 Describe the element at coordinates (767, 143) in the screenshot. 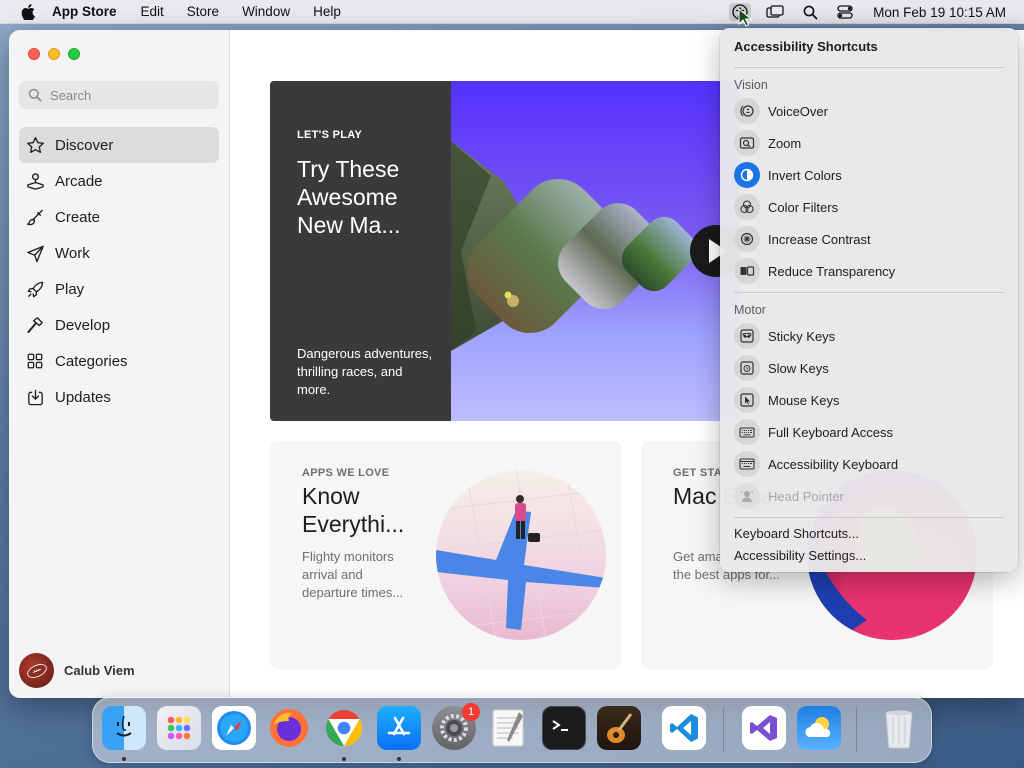

I see `menu-item-zoom: Zoom` at that location.